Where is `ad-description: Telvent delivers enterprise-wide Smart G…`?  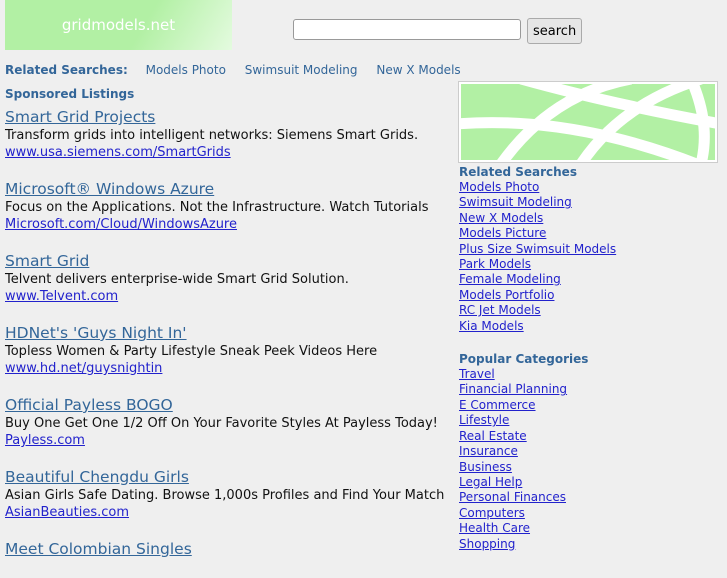
ad-description: Telvent delivers enterprise-wide Smart G… is located at coordinates (177, 279).